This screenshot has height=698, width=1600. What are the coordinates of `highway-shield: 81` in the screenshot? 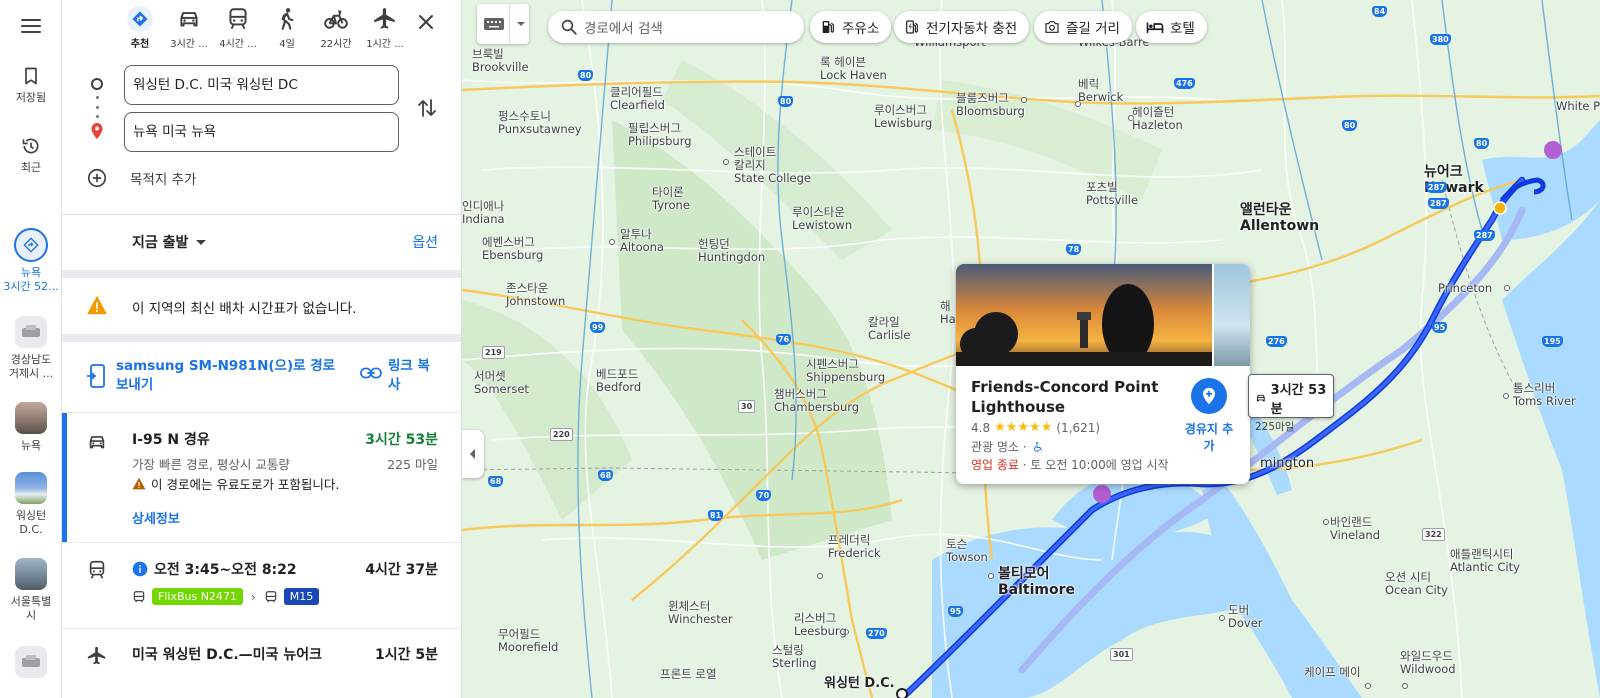 It's located at (716, 515).